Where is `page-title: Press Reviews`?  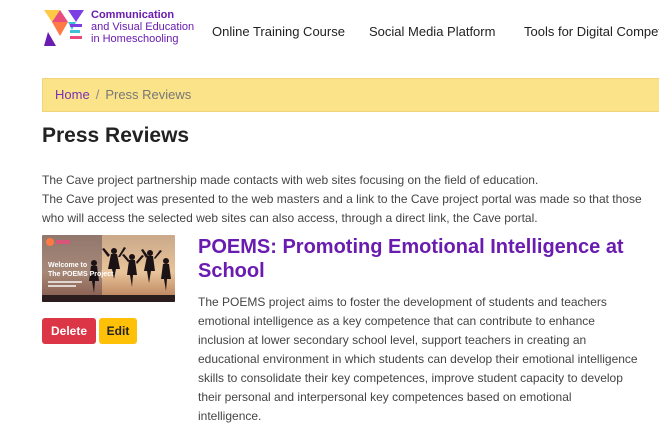 page-title: Press Reviews is located at coordinates (116, 135).